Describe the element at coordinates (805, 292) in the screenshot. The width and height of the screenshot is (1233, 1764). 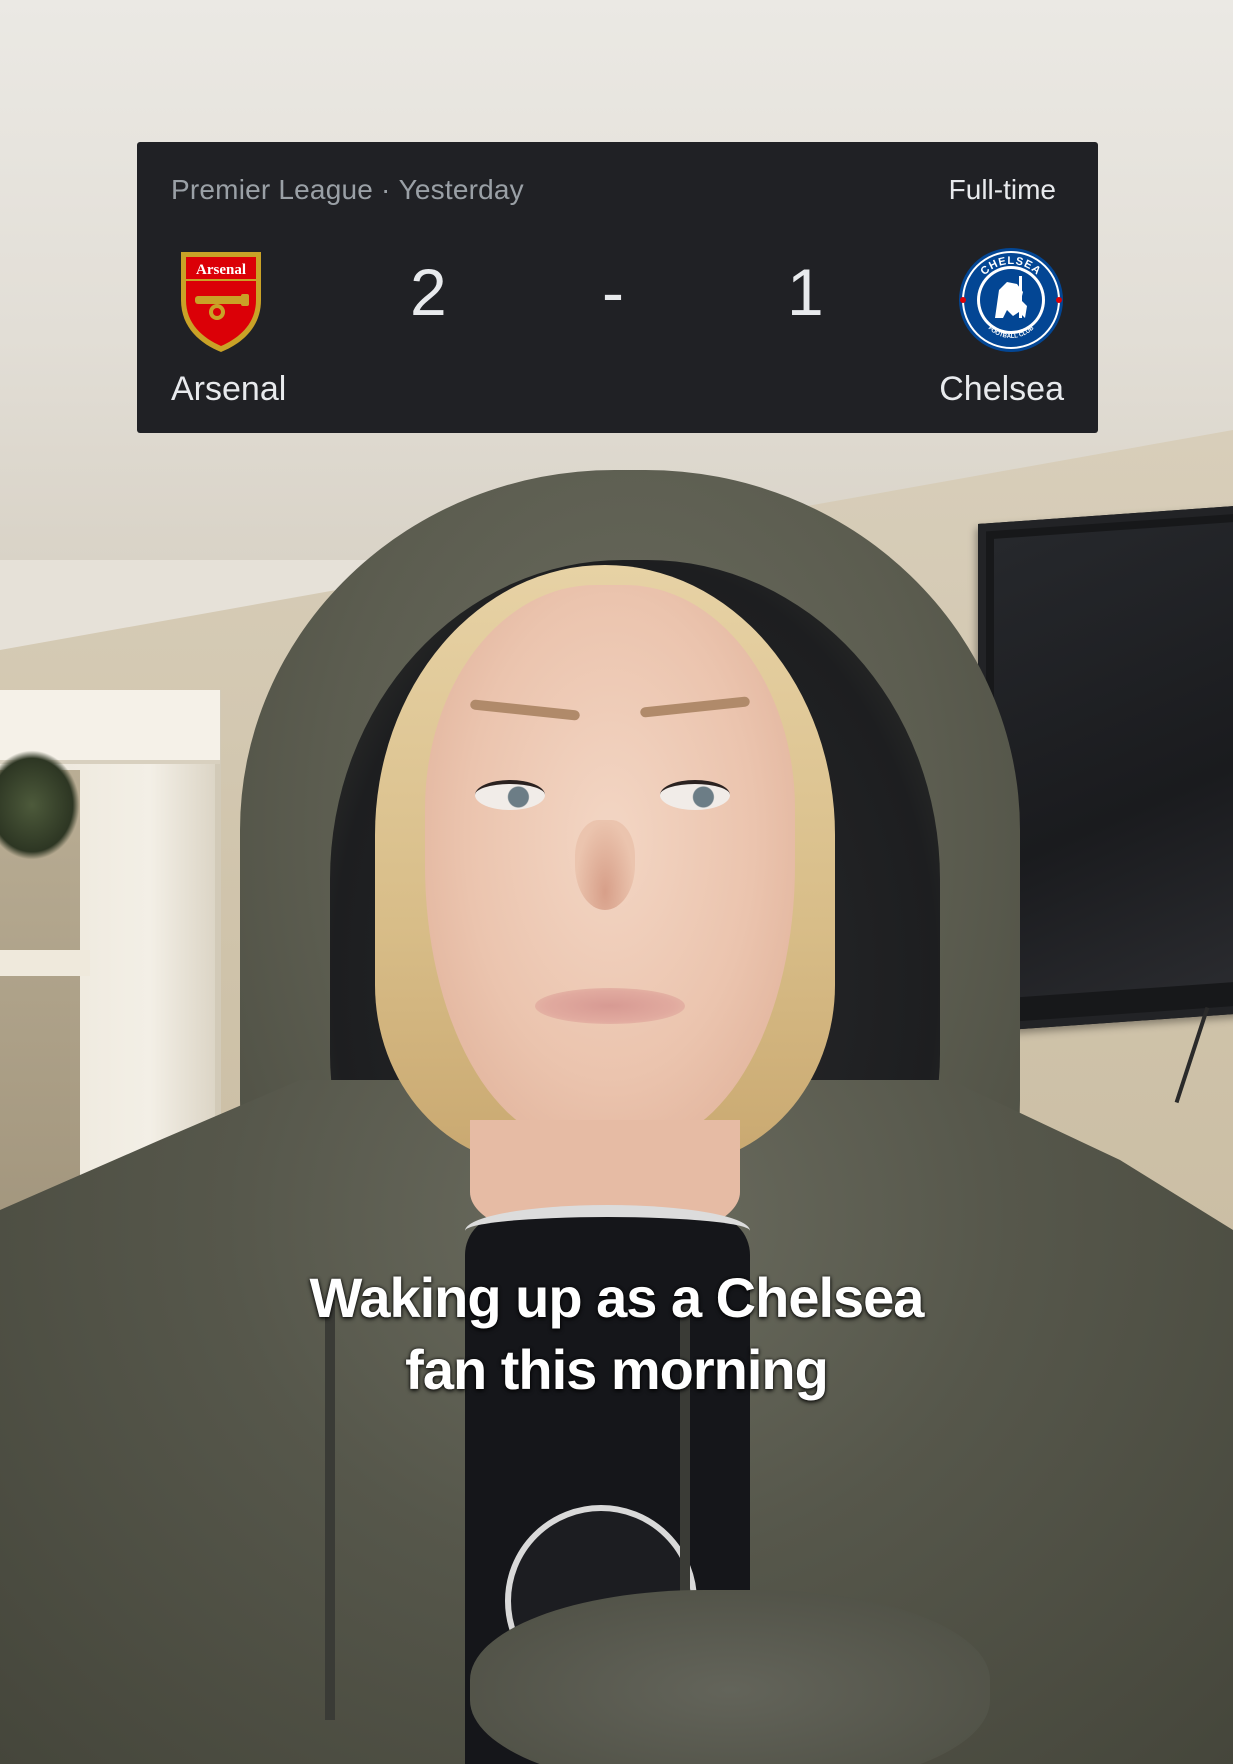
I see `away-score: 1` at that location.